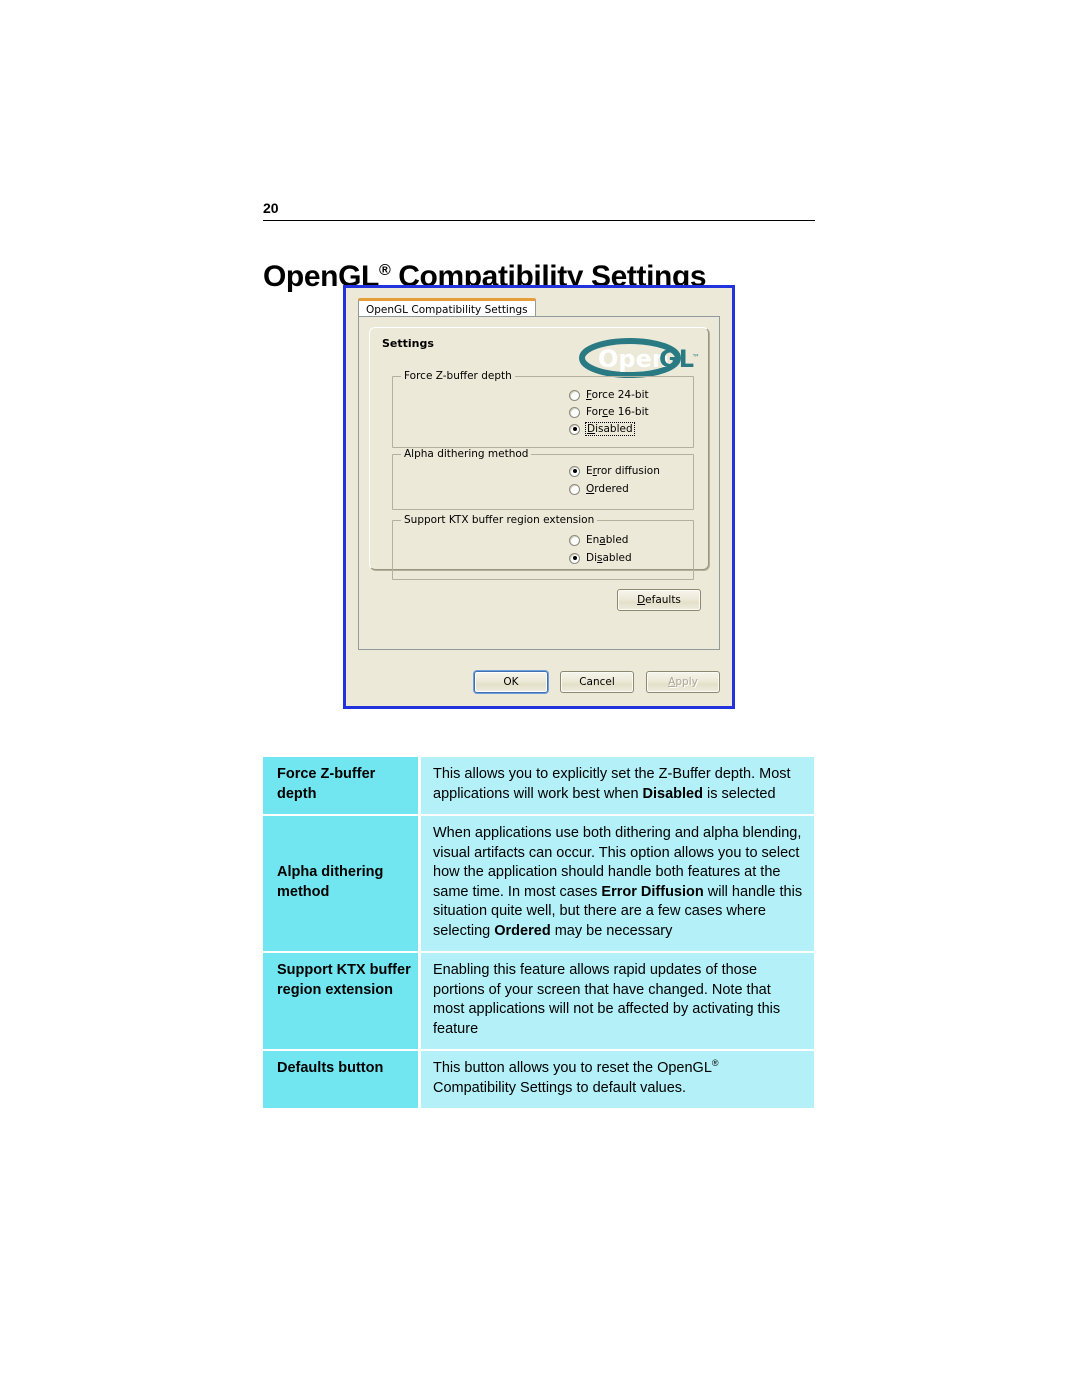 The width and height of the screenshot is (1080, 1397). I want to click on radio-mark-disabled-ktx, so click(574, 558).